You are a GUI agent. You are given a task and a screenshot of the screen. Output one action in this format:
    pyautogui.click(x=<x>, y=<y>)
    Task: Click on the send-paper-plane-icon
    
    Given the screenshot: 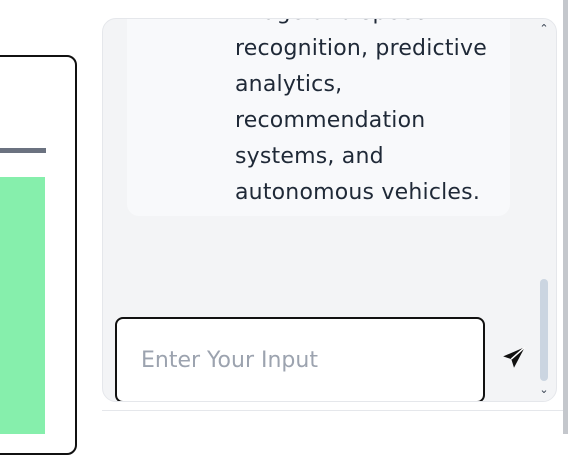 What is the action you would take?
    pyautogui.click(x=514, y=357)
    